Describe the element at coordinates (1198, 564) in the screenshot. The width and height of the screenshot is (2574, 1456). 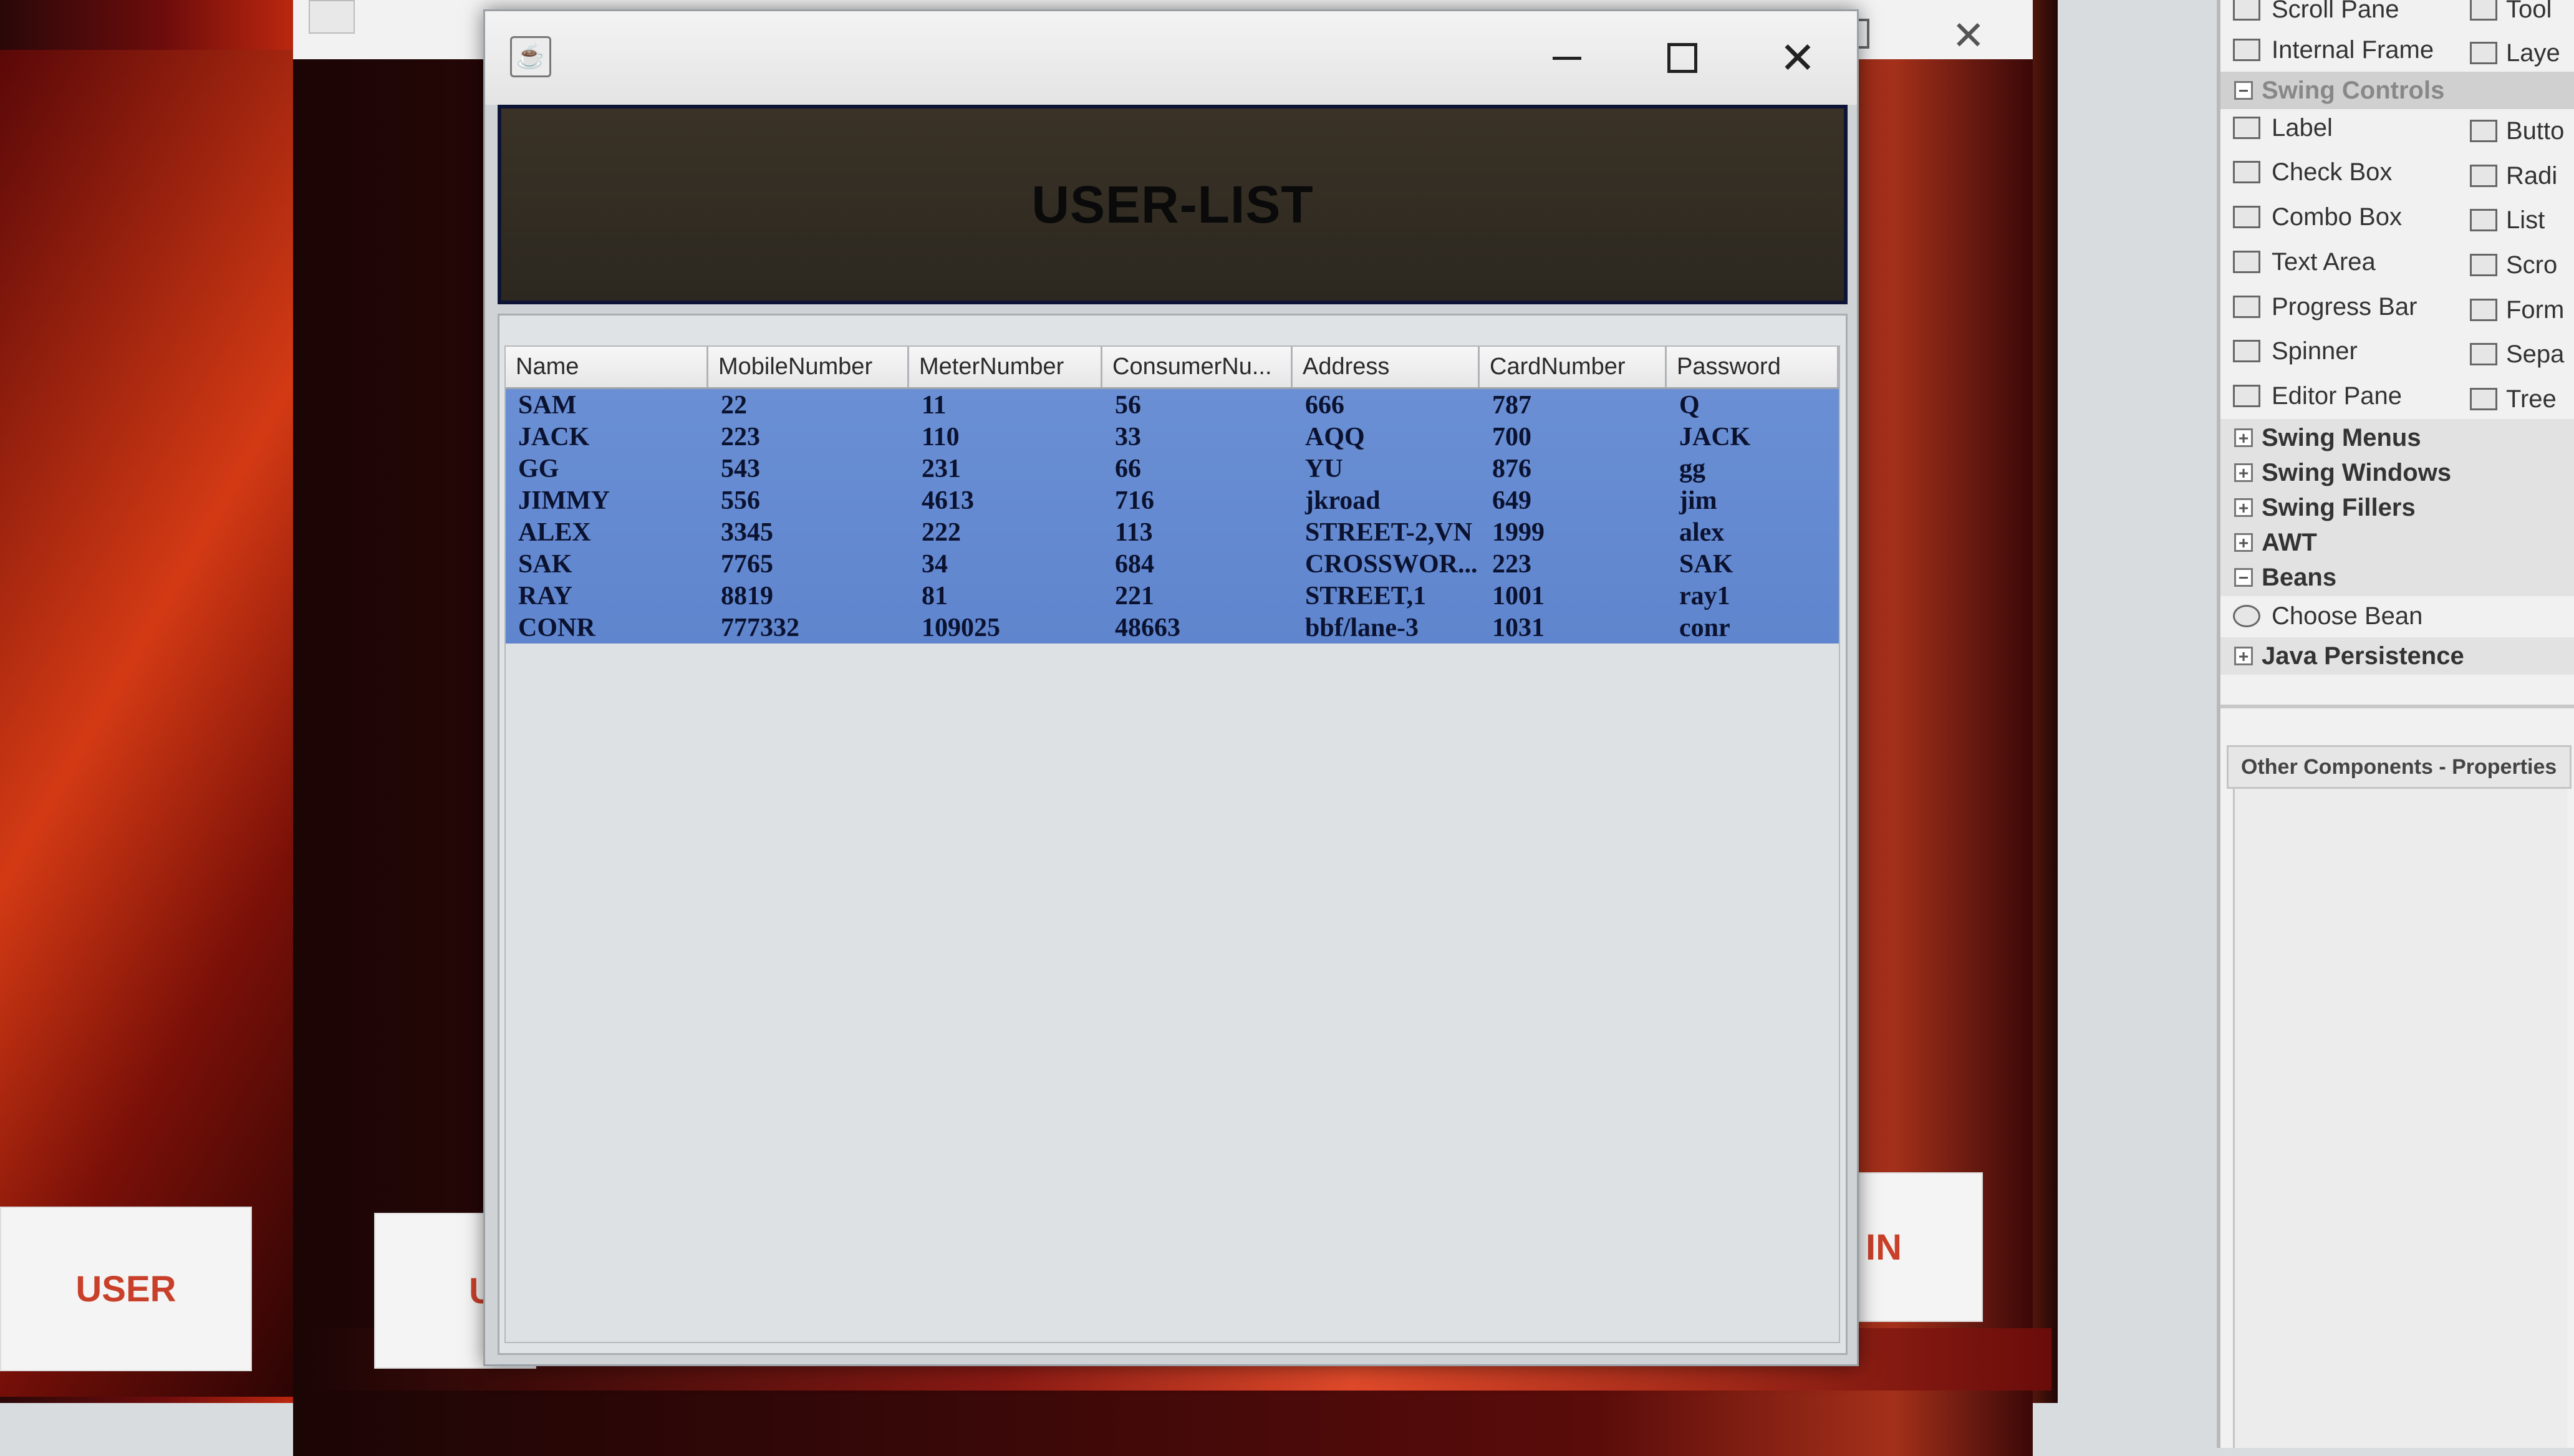
I see `cell-consumer-number: 684` at that location.